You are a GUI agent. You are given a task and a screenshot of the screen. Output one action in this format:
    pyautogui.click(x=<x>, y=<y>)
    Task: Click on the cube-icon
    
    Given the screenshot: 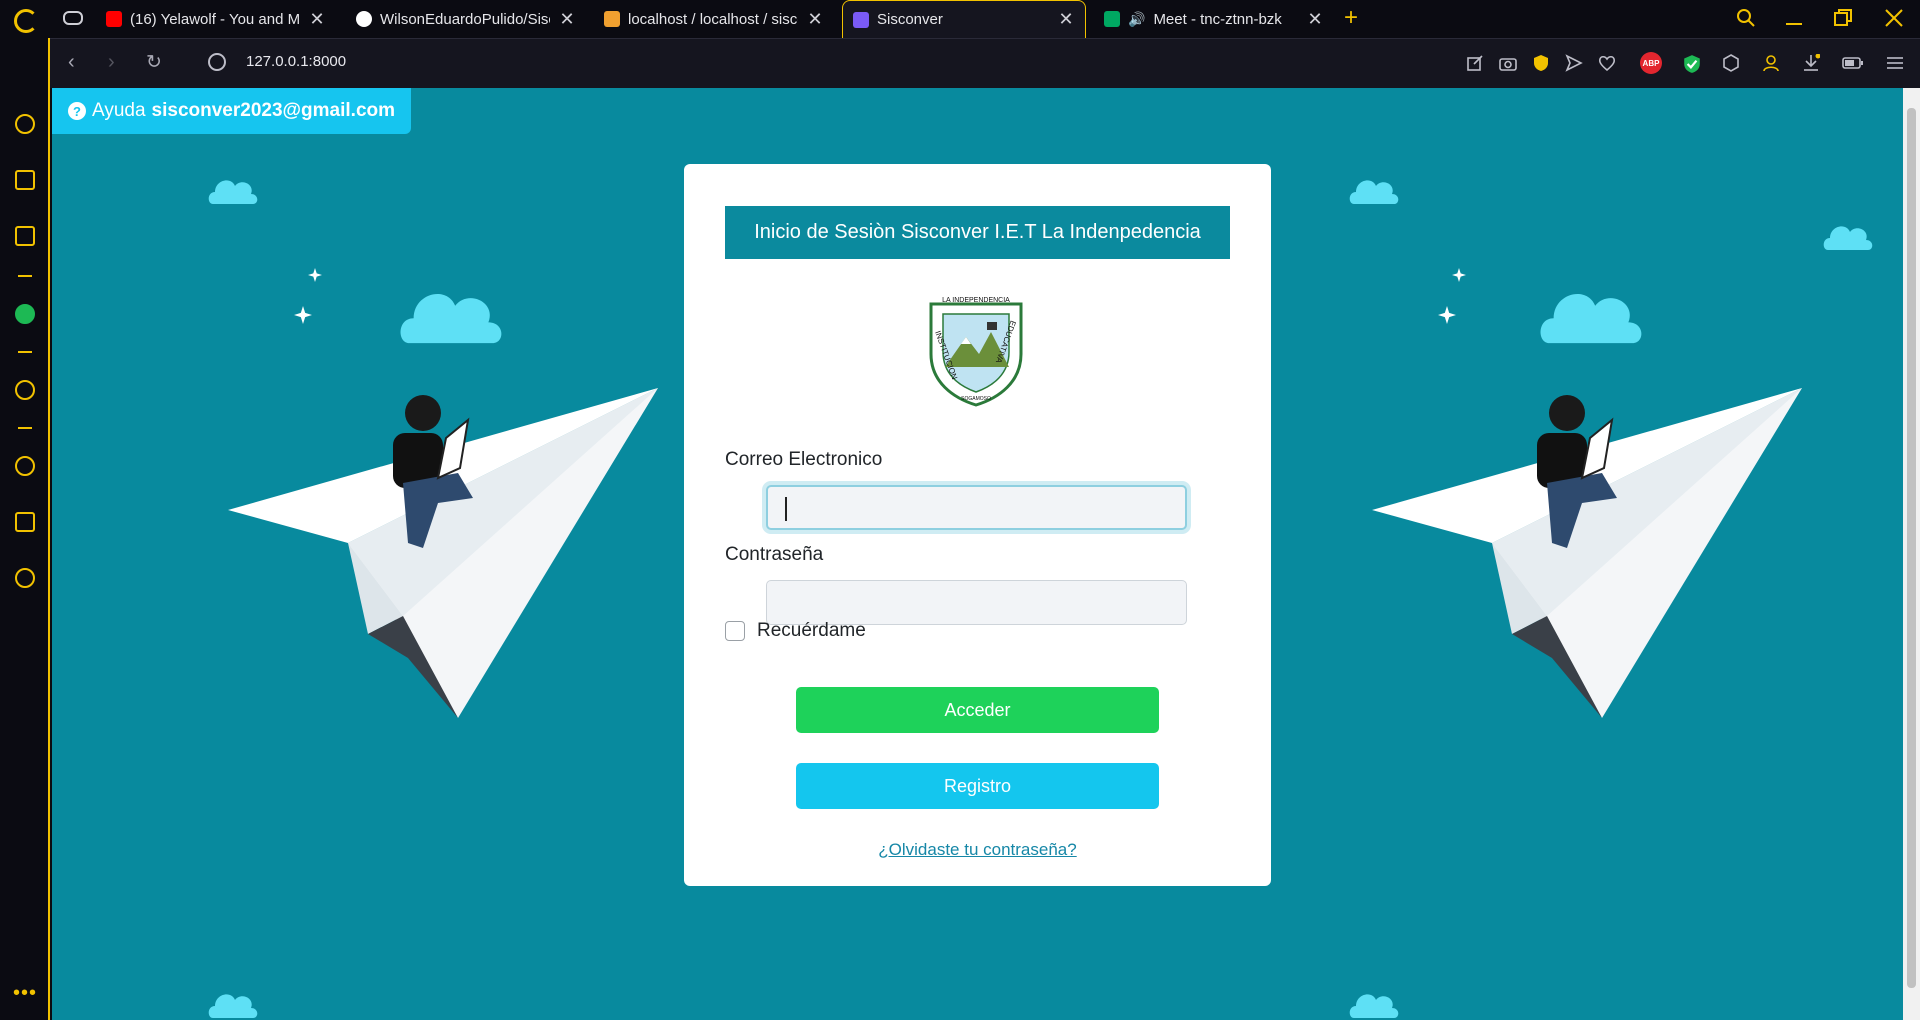 What is the action you would take?
    pyautogui.click(x=1731, y=63)
    